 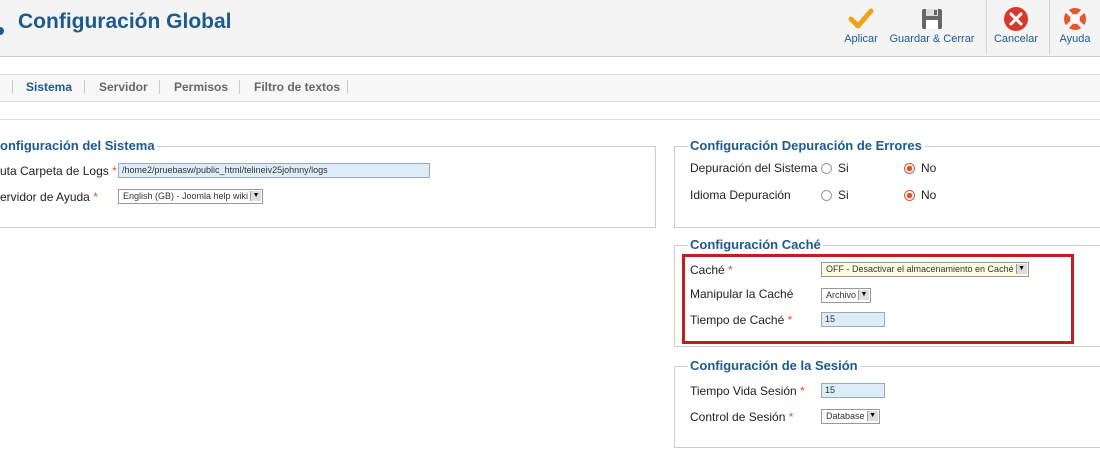 I want to click on session-handler-label: Control de Sesión *, so click(x=741, y=417).